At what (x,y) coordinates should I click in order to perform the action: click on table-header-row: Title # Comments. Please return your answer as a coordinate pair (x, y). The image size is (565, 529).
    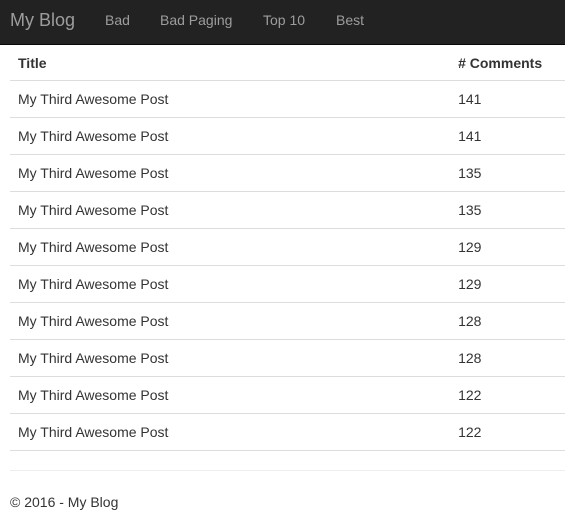
    Looking at the image, I should click on (287, 63).